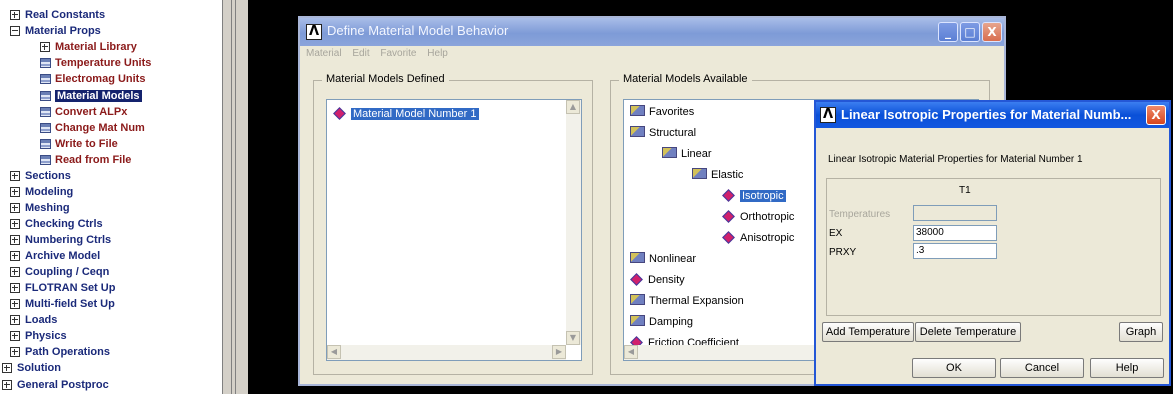  I want to click on collapse-icon, so click(15, 31).